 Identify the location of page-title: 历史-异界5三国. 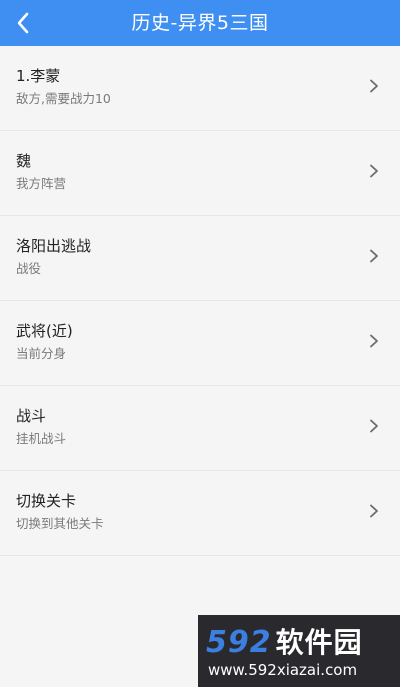
(200, 23).